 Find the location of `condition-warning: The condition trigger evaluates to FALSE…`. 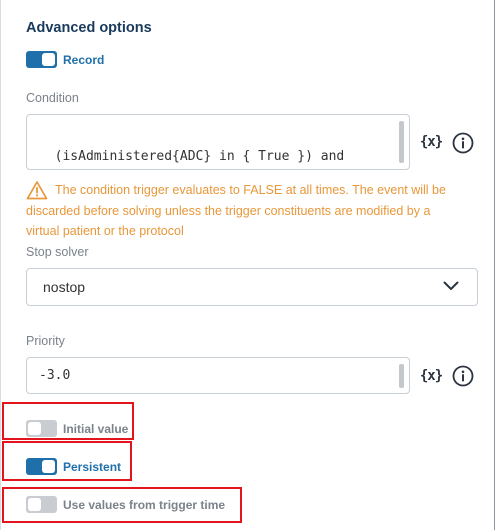

condition-warning: The condition trigger evaluates to FALSE… is located at coordinates (246, 211).